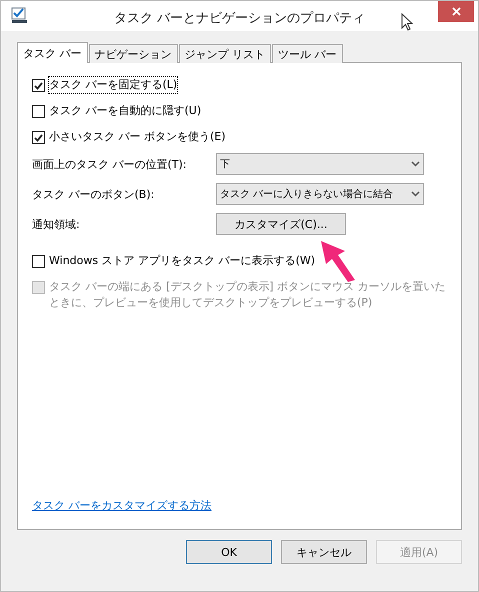 This screenshot has width=479, height=592. Describe the element at coordinates (19, 15) in the screenshot. I see `app-icon` at that location.